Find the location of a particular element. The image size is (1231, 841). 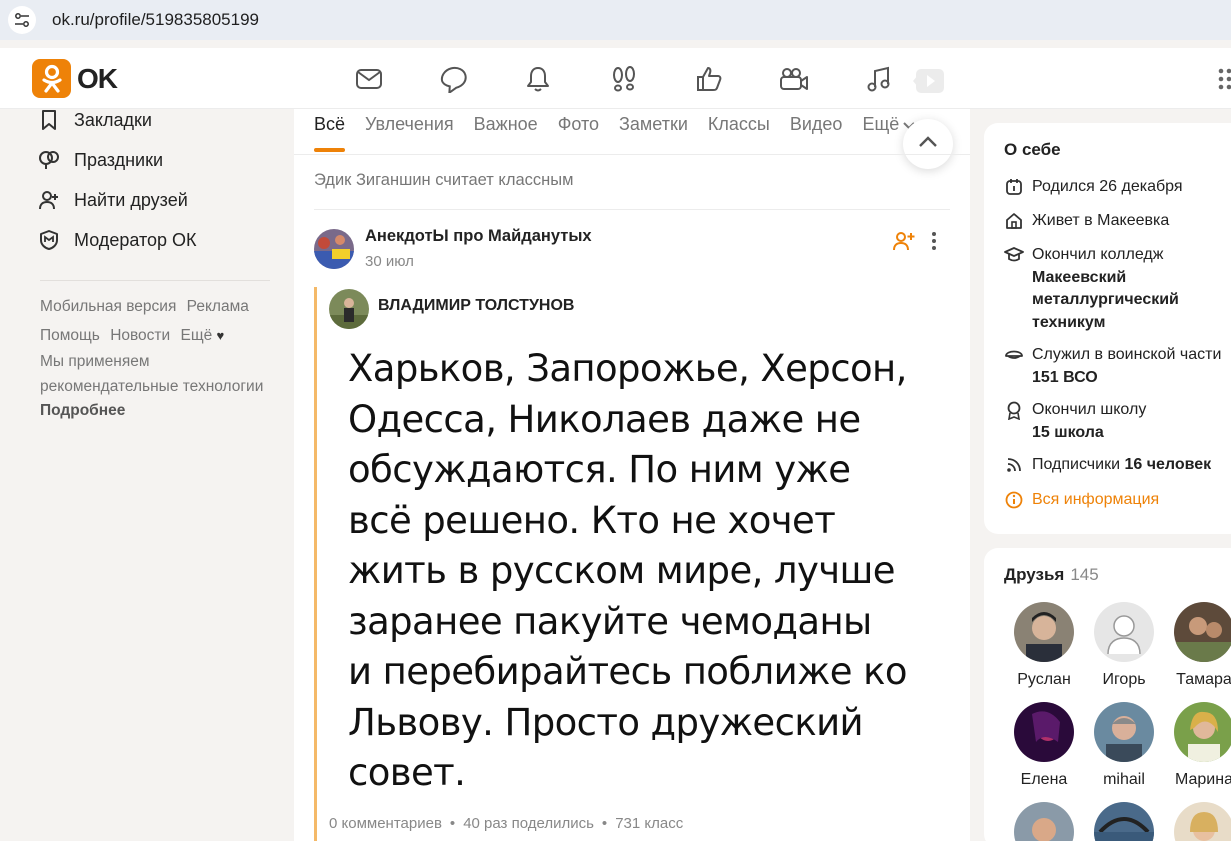

friend-card: Марина is located at coordinates (1197, 745).